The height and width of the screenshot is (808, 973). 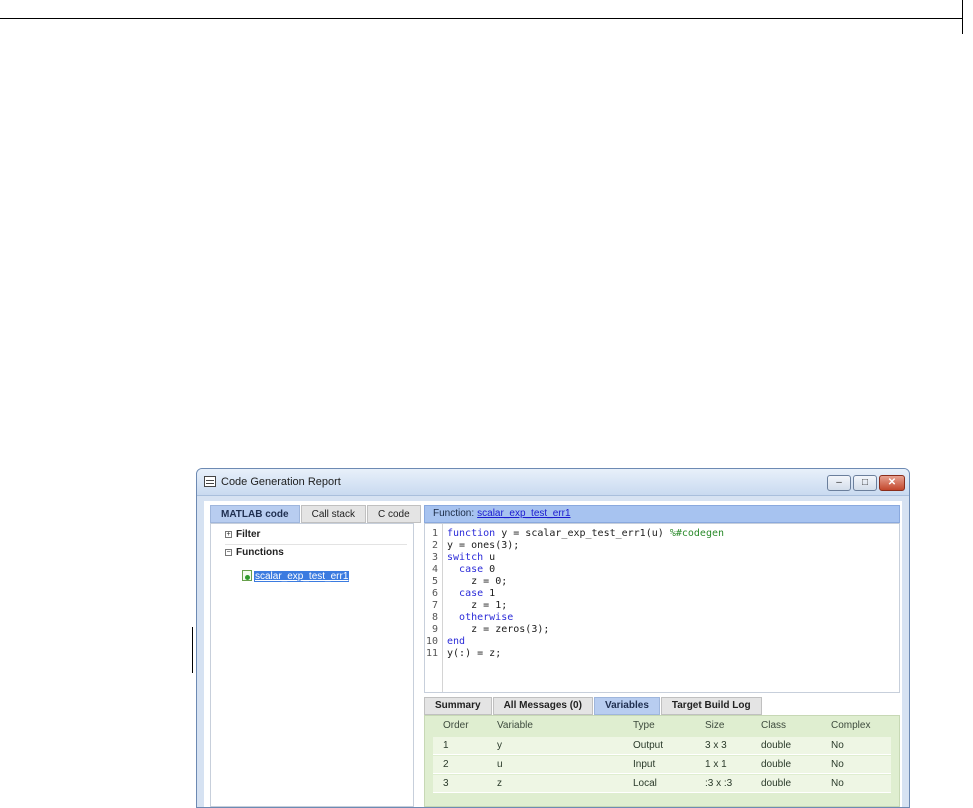 What do you see at coordinates (644, 725) in the screenshot?
I see `column-header: Type` at bounding box center [644, 725].